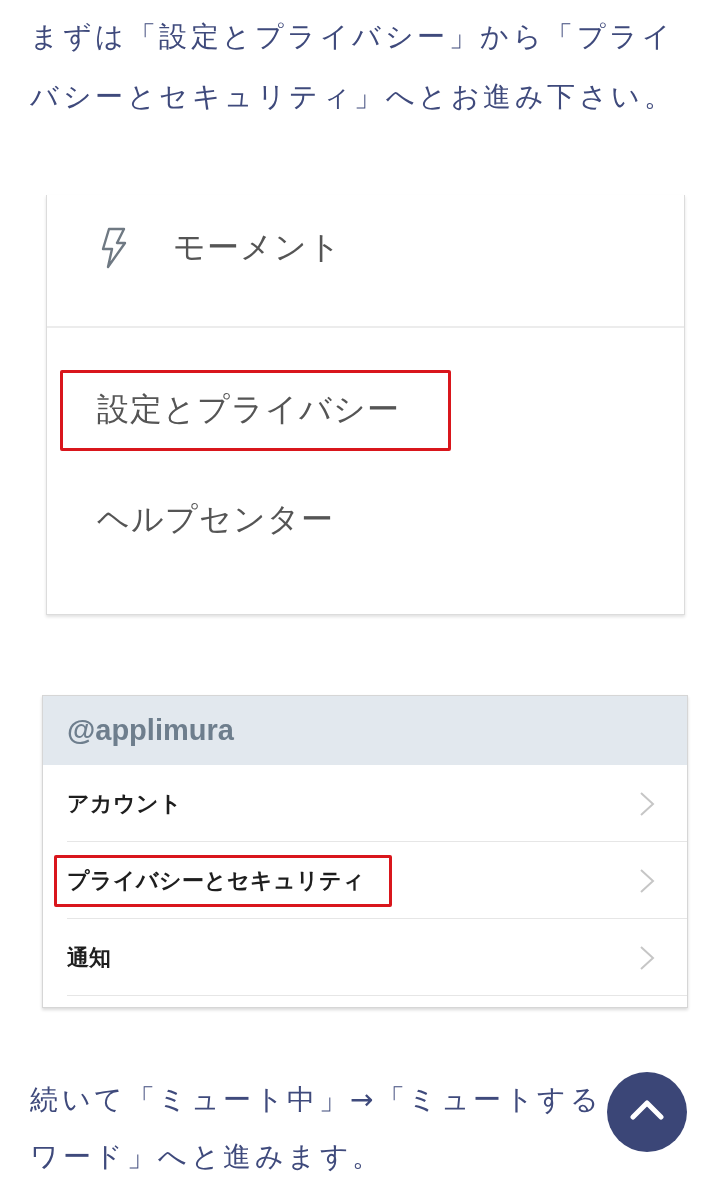  Describe the element at coordinates (223, 880) in the screenshot. I see `settings-item: プライバシーとセキュリティ` at that location.